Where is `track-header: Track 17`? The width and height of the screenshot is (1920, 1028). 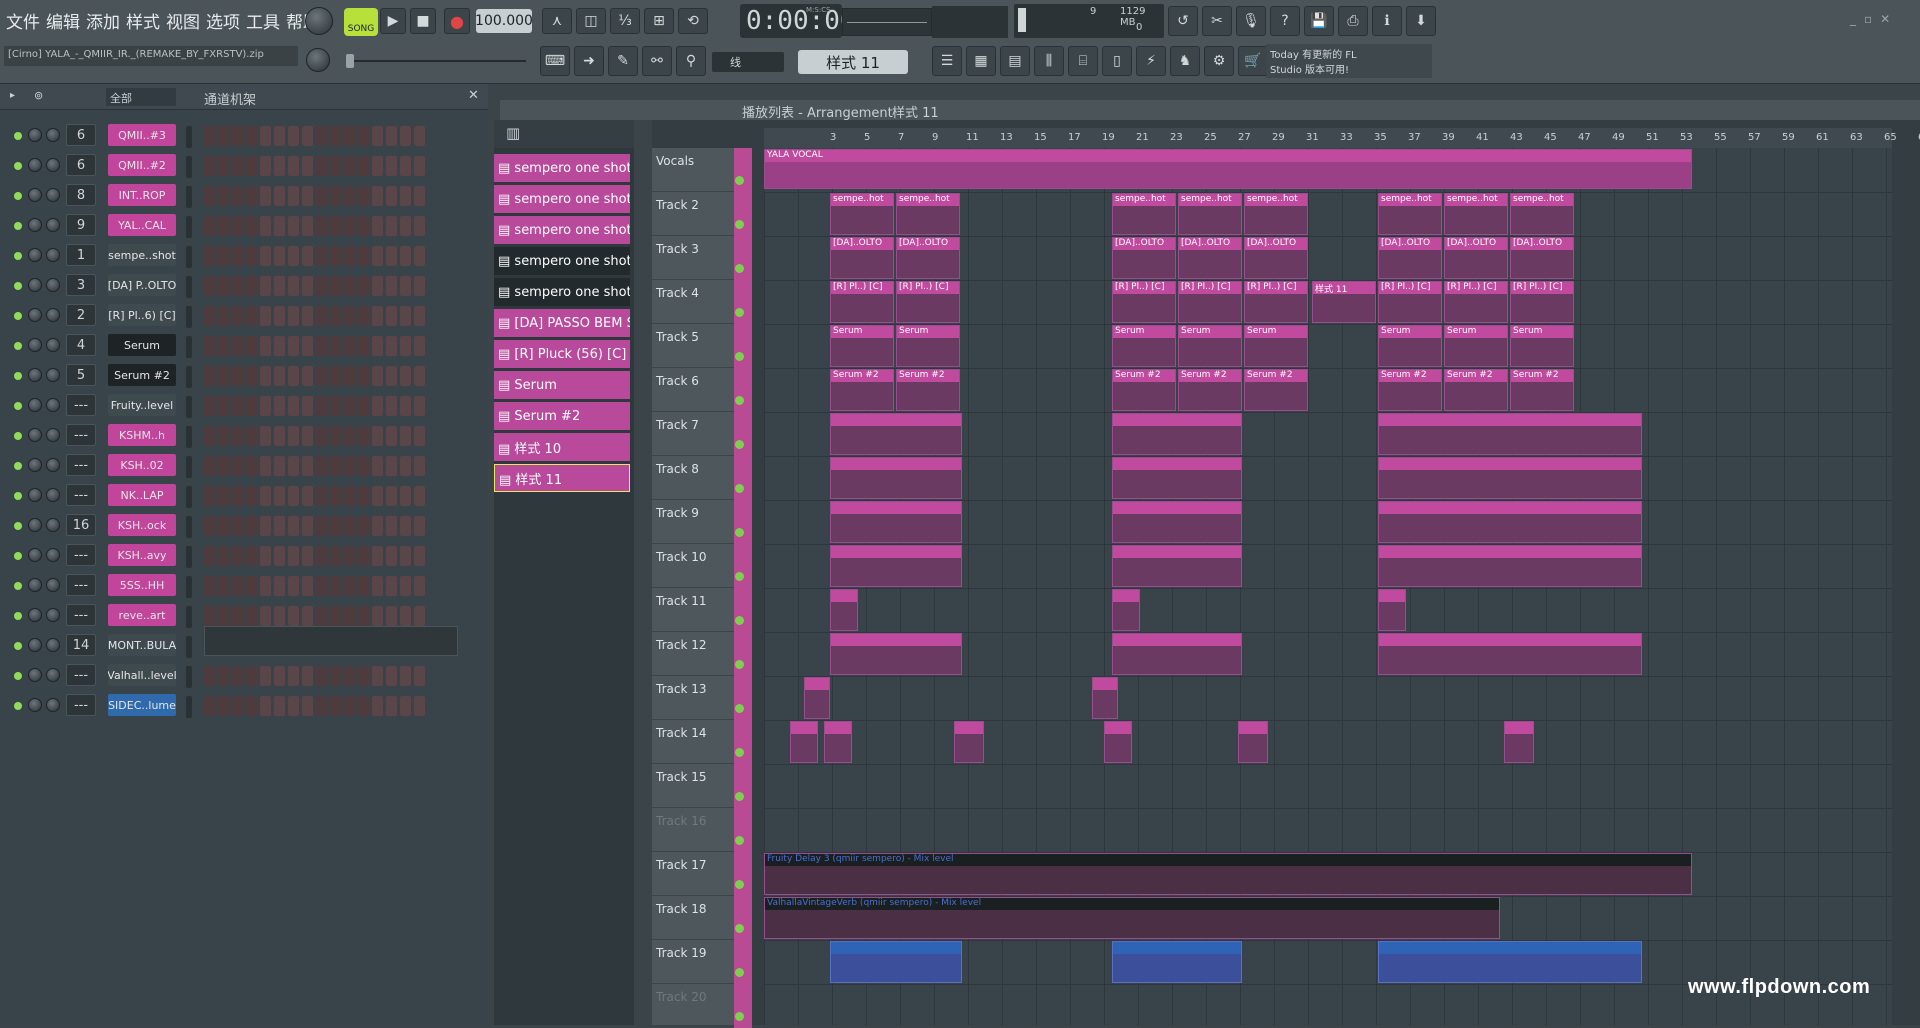 track-header: Track 17 is located at coordinates (702, 874).